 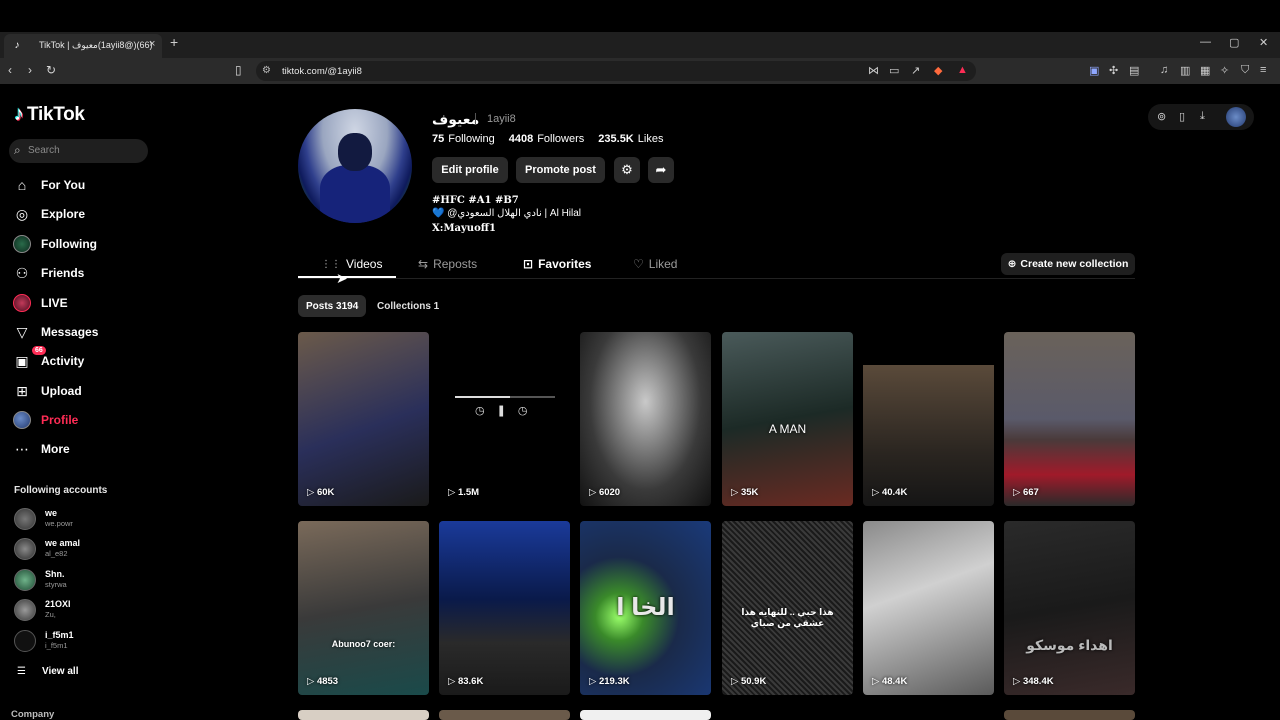 What do you see at coordinates (1185, 70) in the screenshot?
I see `panel-icon: ▥` at bounding box center [1185, 70].